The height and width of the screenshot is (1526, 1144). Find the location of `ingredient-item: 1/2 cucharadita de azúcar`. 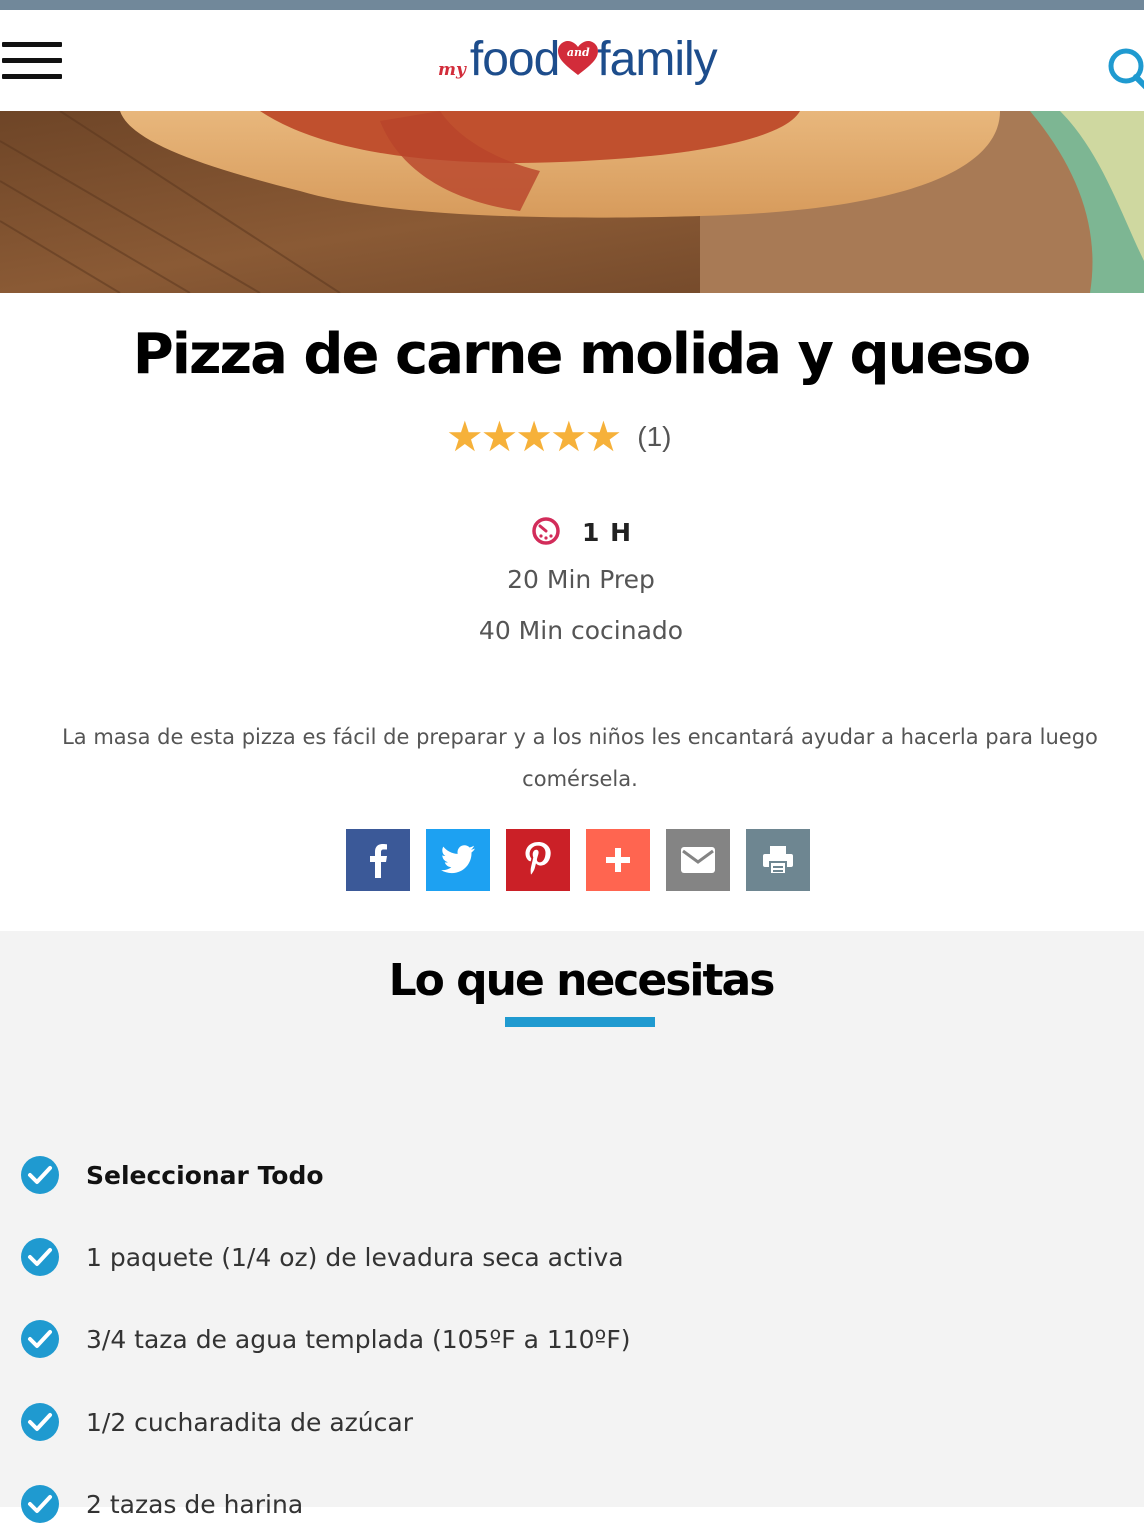

ingredient-item: 1/2 cucharadita de azúcar is located at coordinates (216, 1422).